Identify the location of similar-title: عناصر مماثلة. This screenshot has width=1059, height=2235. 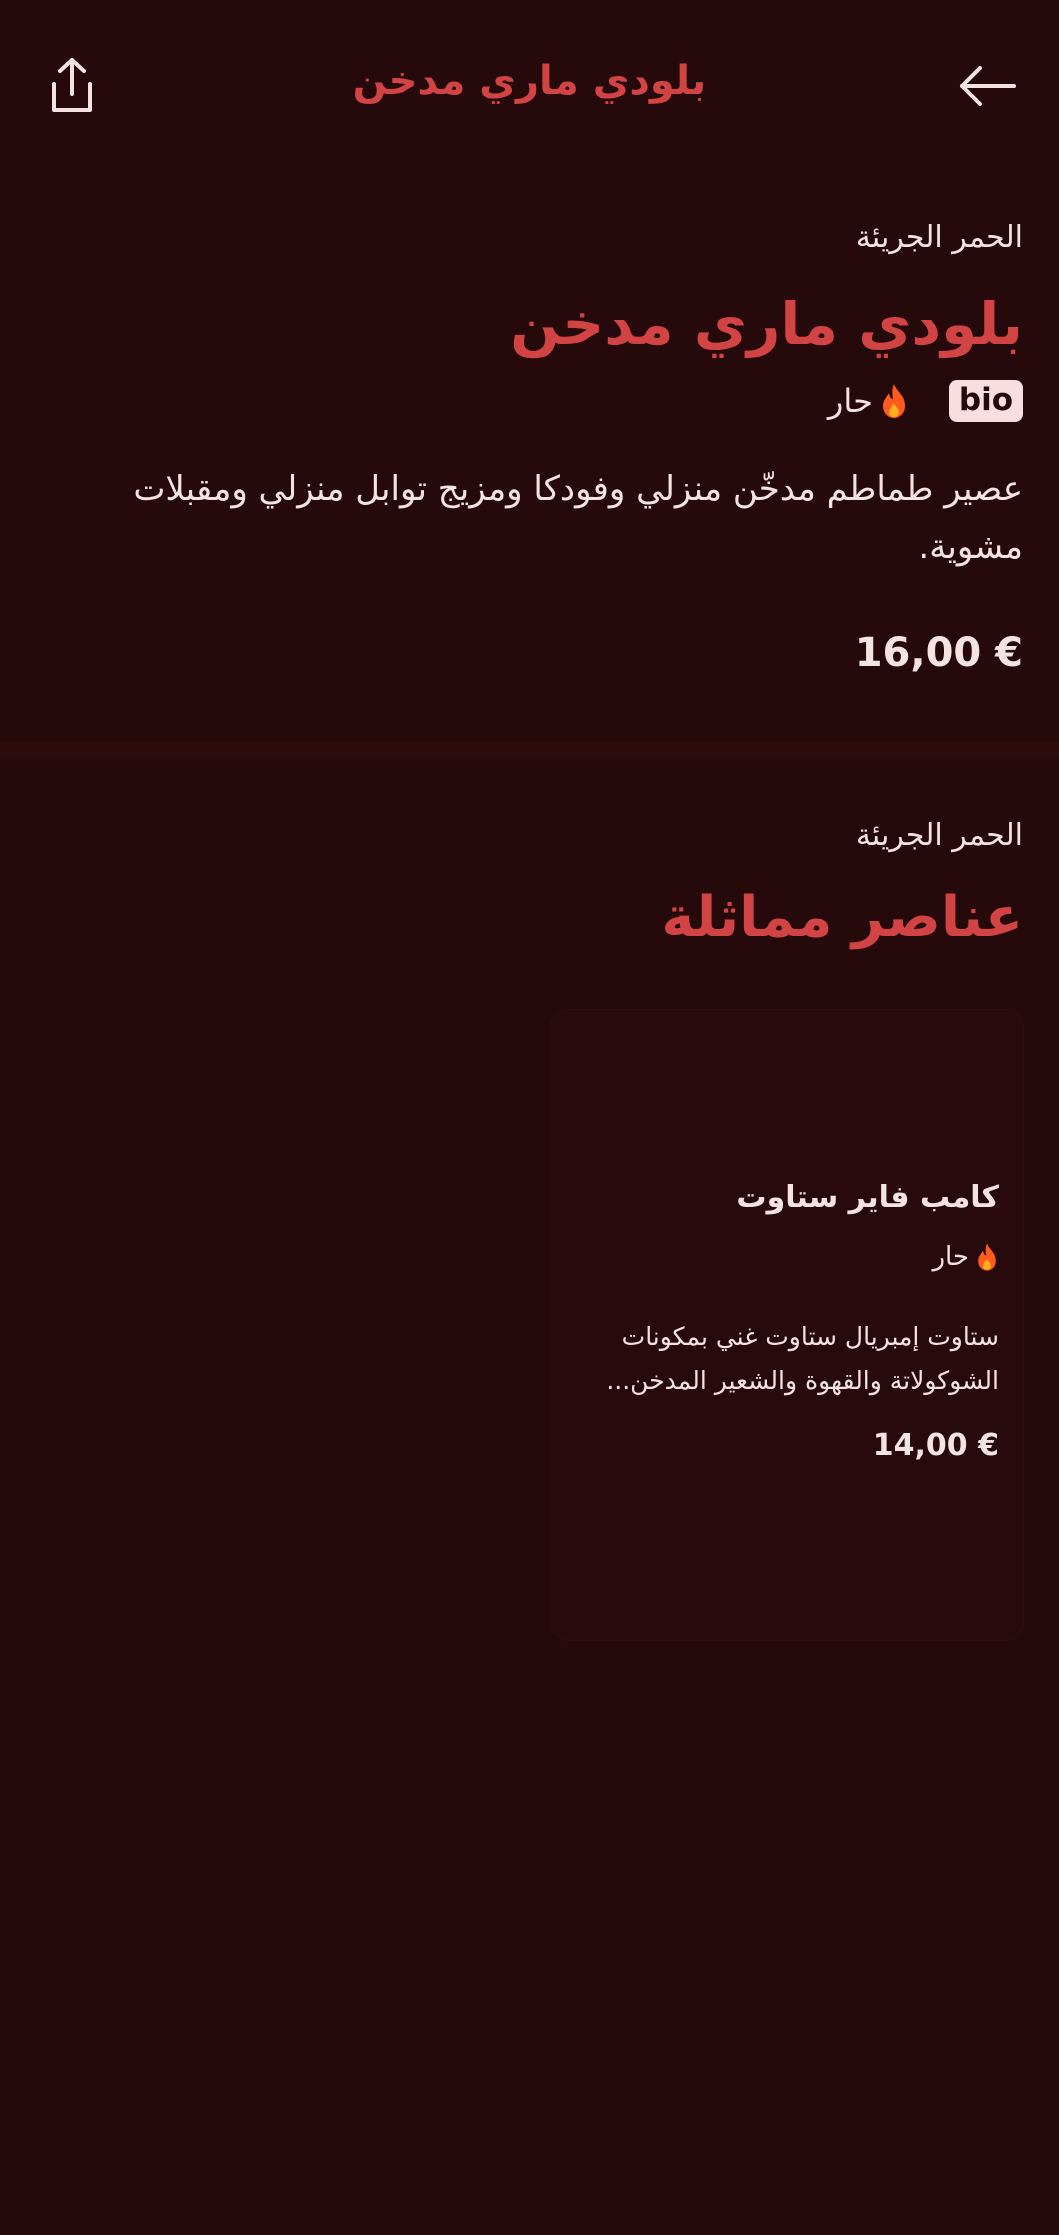
(842, 917).